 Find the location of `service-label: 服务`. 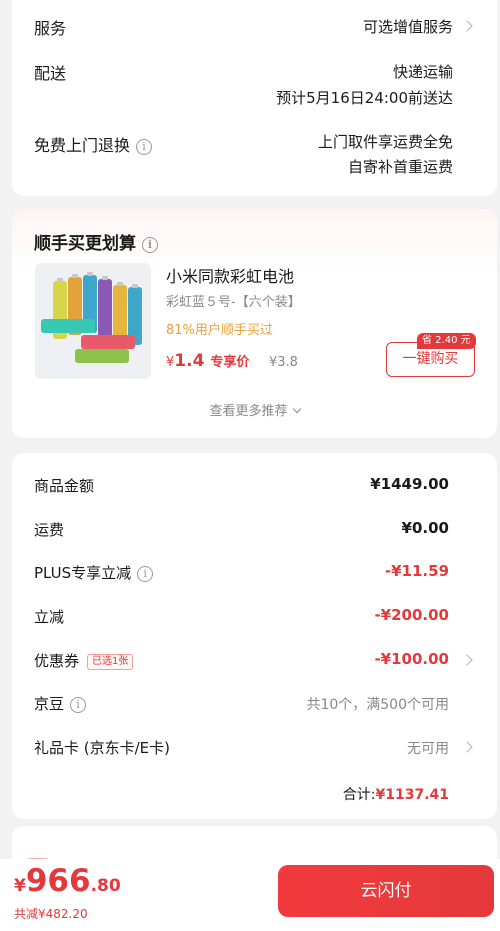

service-label: 服务 is located at coordinates (50, 28).